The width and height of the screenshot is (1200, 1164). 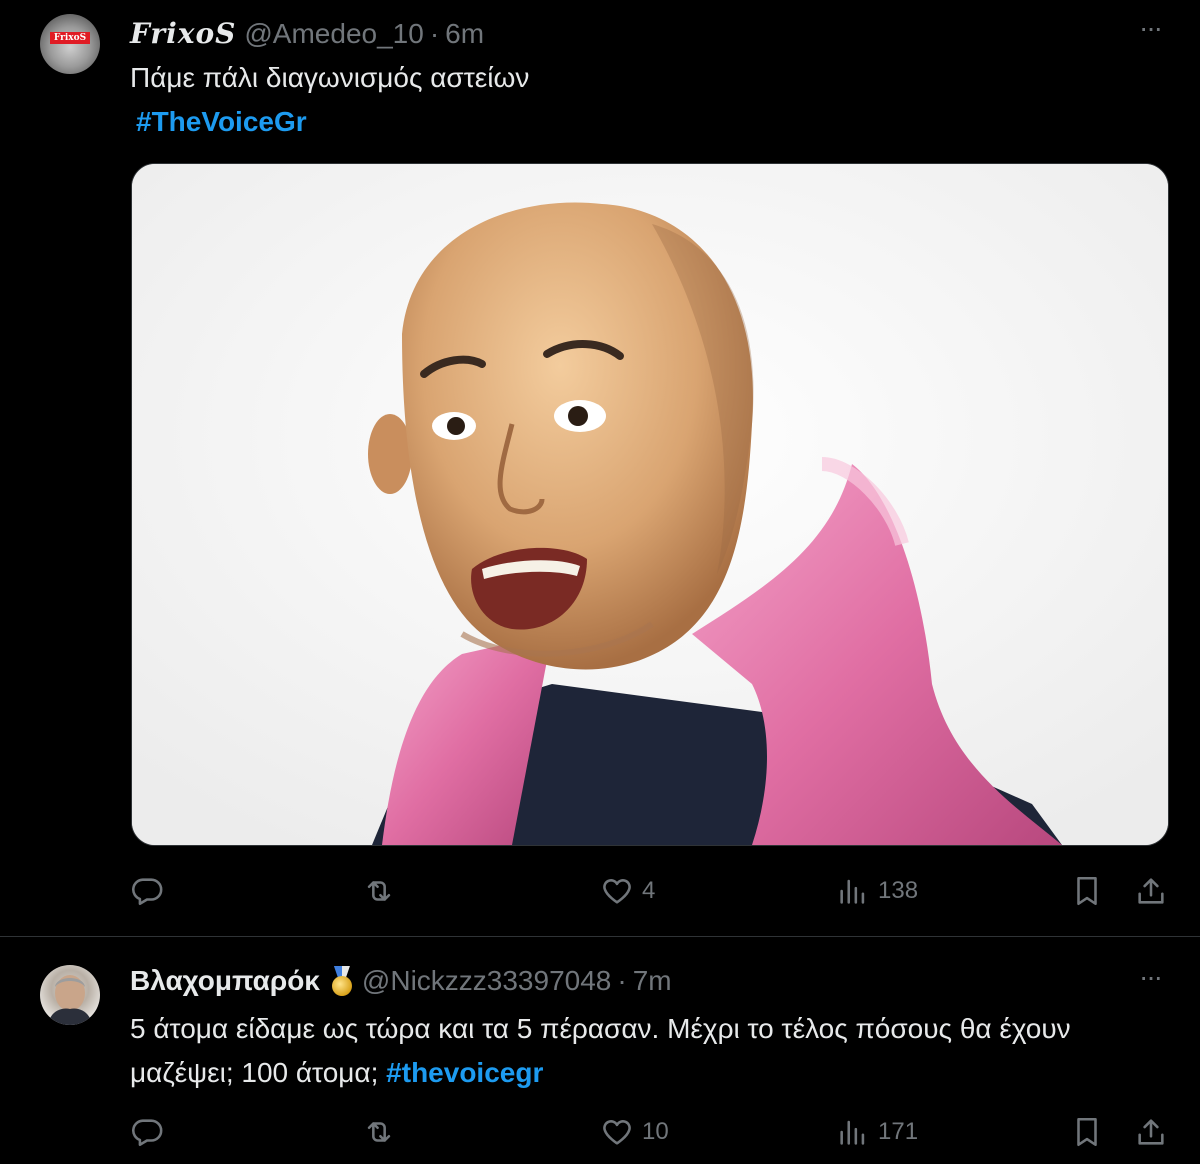 What do you see at coordinates (70, 38) in the screenshot?
I see `avatar-badge-text: FrixoS` at bounding box center [70, 38].